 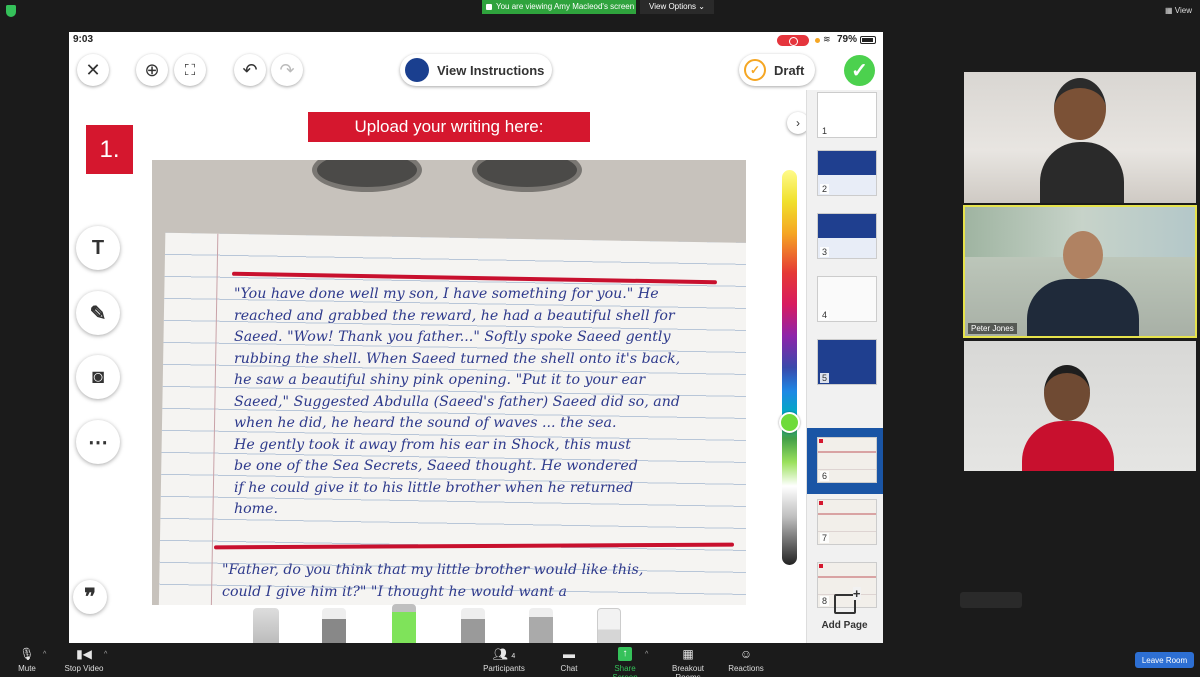 What do you see at coordinates (827, 39) in the screenshot?
I see `wifi-icon: ≋` at bounding box center [827, 39].